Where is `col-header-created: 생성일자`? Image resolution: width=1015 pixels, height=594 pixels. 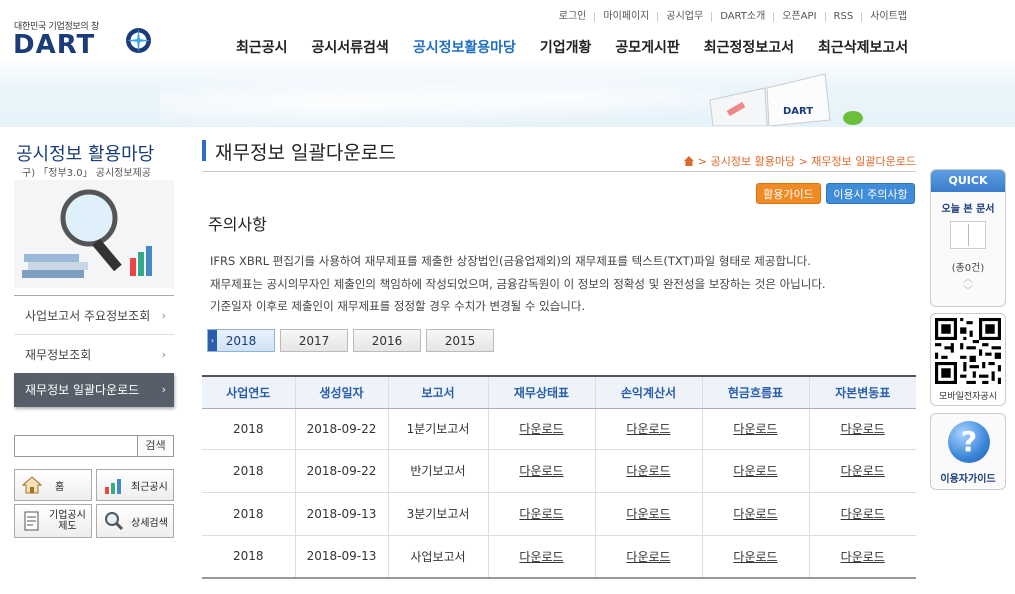
col-header-created: 생성일자 is located at coordinates (341, 392).